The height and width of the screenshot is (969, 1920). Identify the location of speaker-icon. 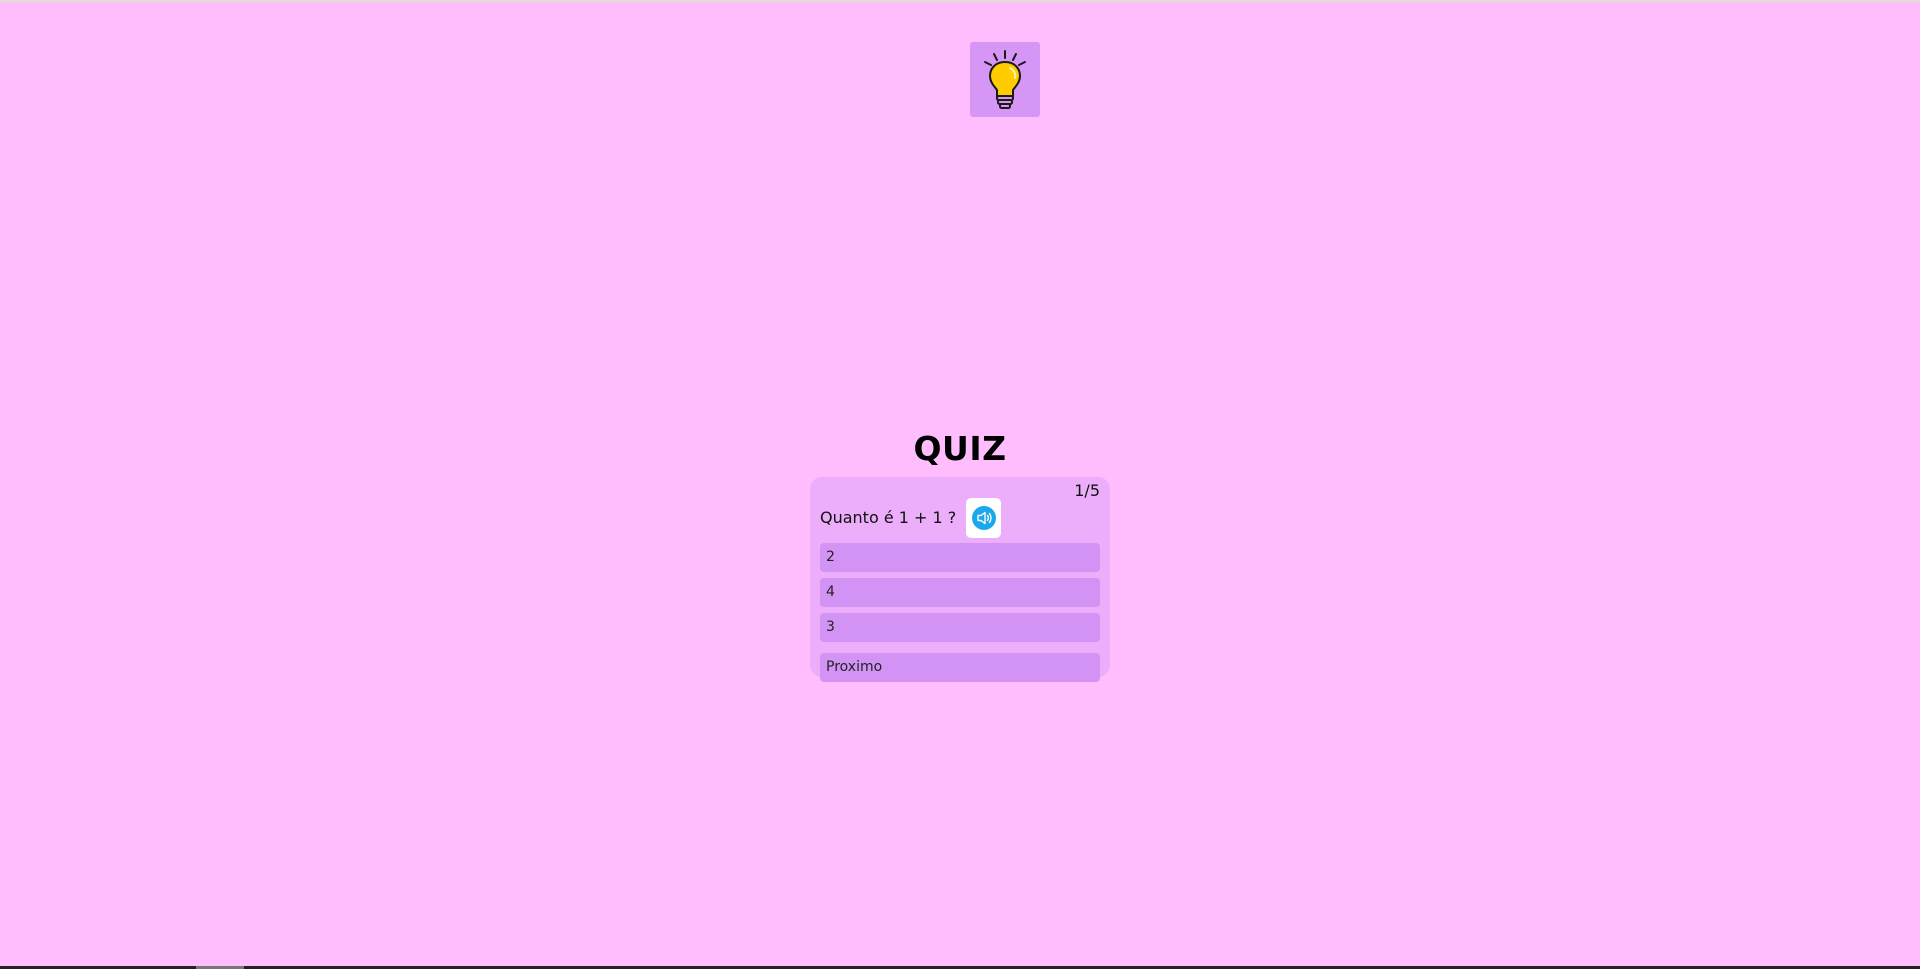
(983, 518).